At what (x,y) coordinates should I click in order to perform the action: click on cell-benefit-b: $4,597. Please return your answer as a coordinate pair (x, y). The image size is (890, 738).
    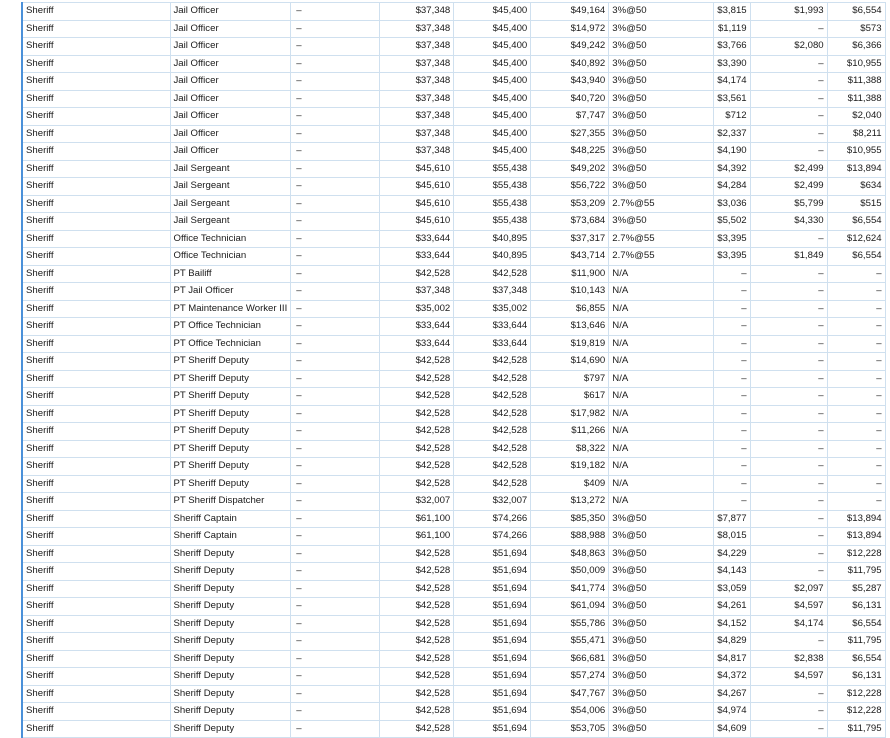
    Looking at the image, I should click on (788, 606).